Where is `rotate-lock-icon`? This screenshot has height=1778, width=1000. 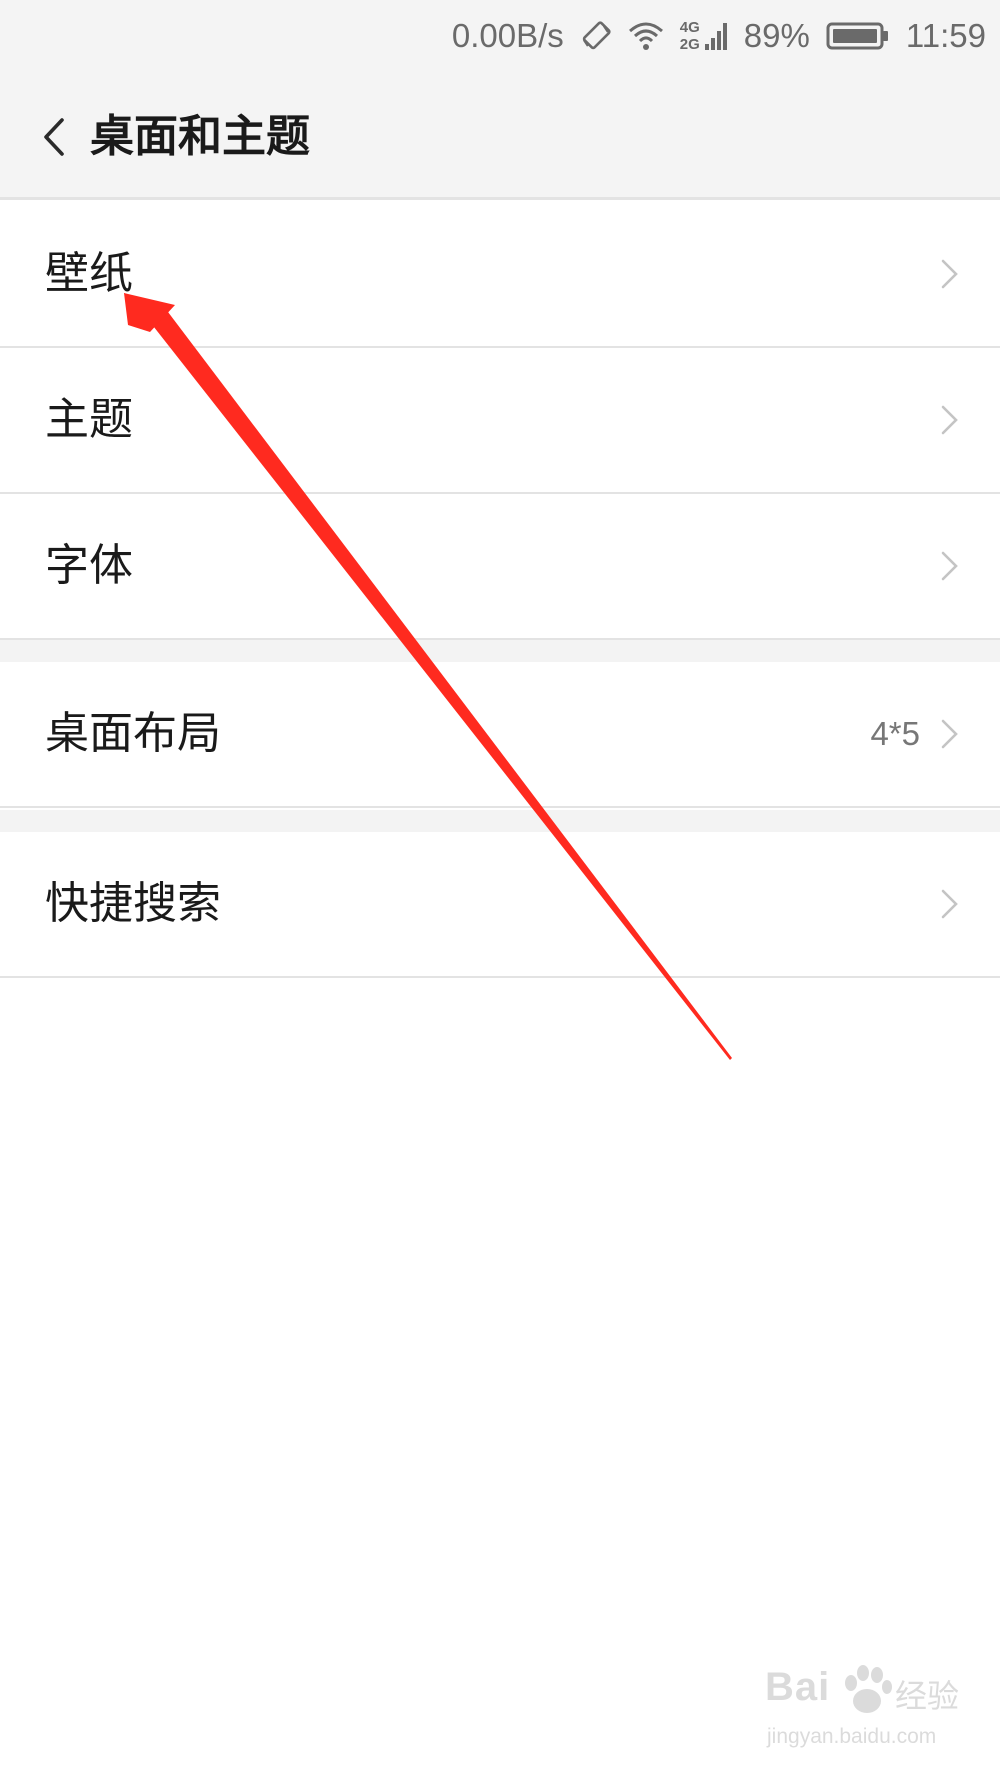 rotate-lock-icon is located at coordinates (596, 36).